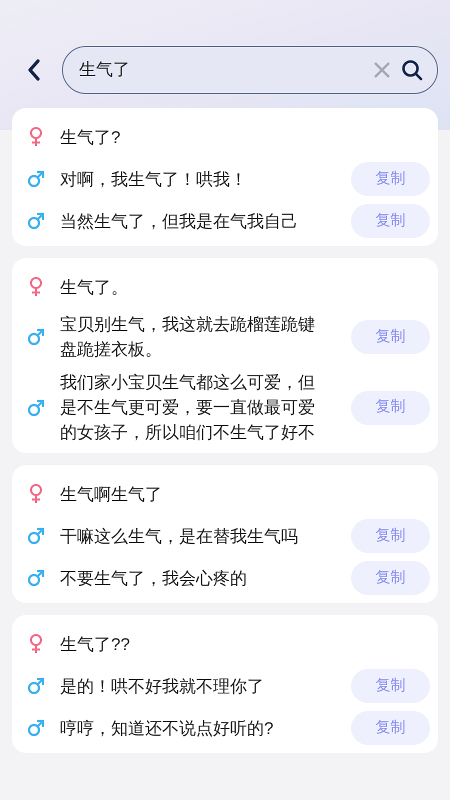 The image size is (450, 800). What do you see at coordinates (91, 137) in the screenshot?
I see `message-text: 生气了?` at bounding box center [91, 137].